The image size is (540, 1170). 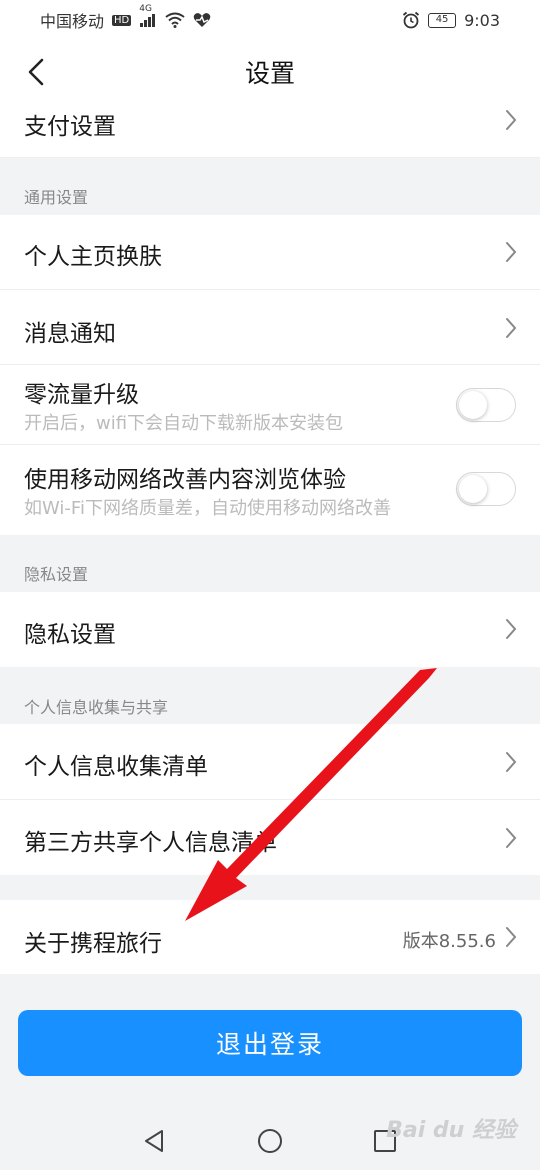 I want to click on mobile-network-toggle, so click(x=486, y=489).